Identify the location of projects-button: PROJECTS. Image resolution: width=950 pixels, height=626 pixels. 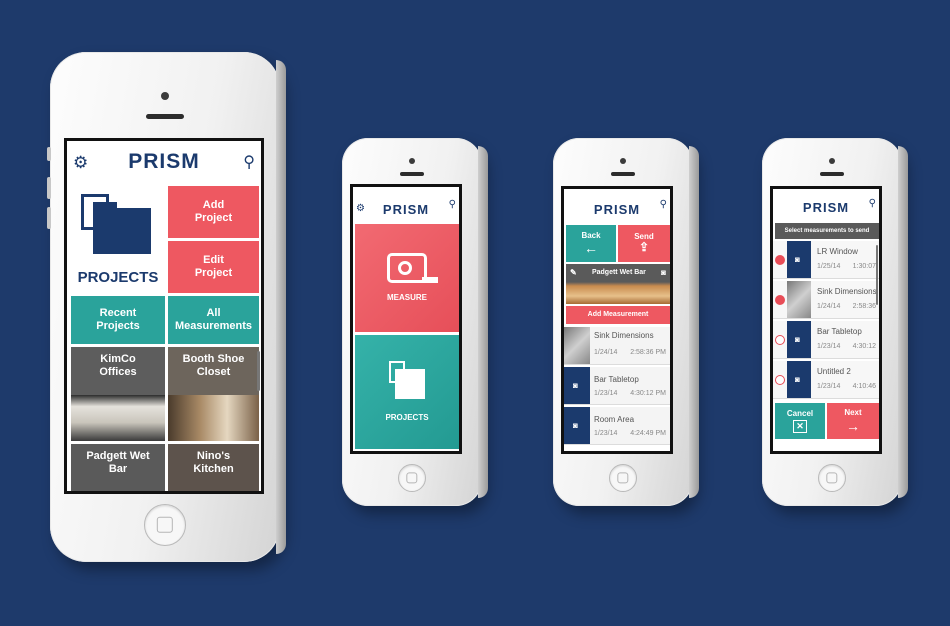
(407, 392).